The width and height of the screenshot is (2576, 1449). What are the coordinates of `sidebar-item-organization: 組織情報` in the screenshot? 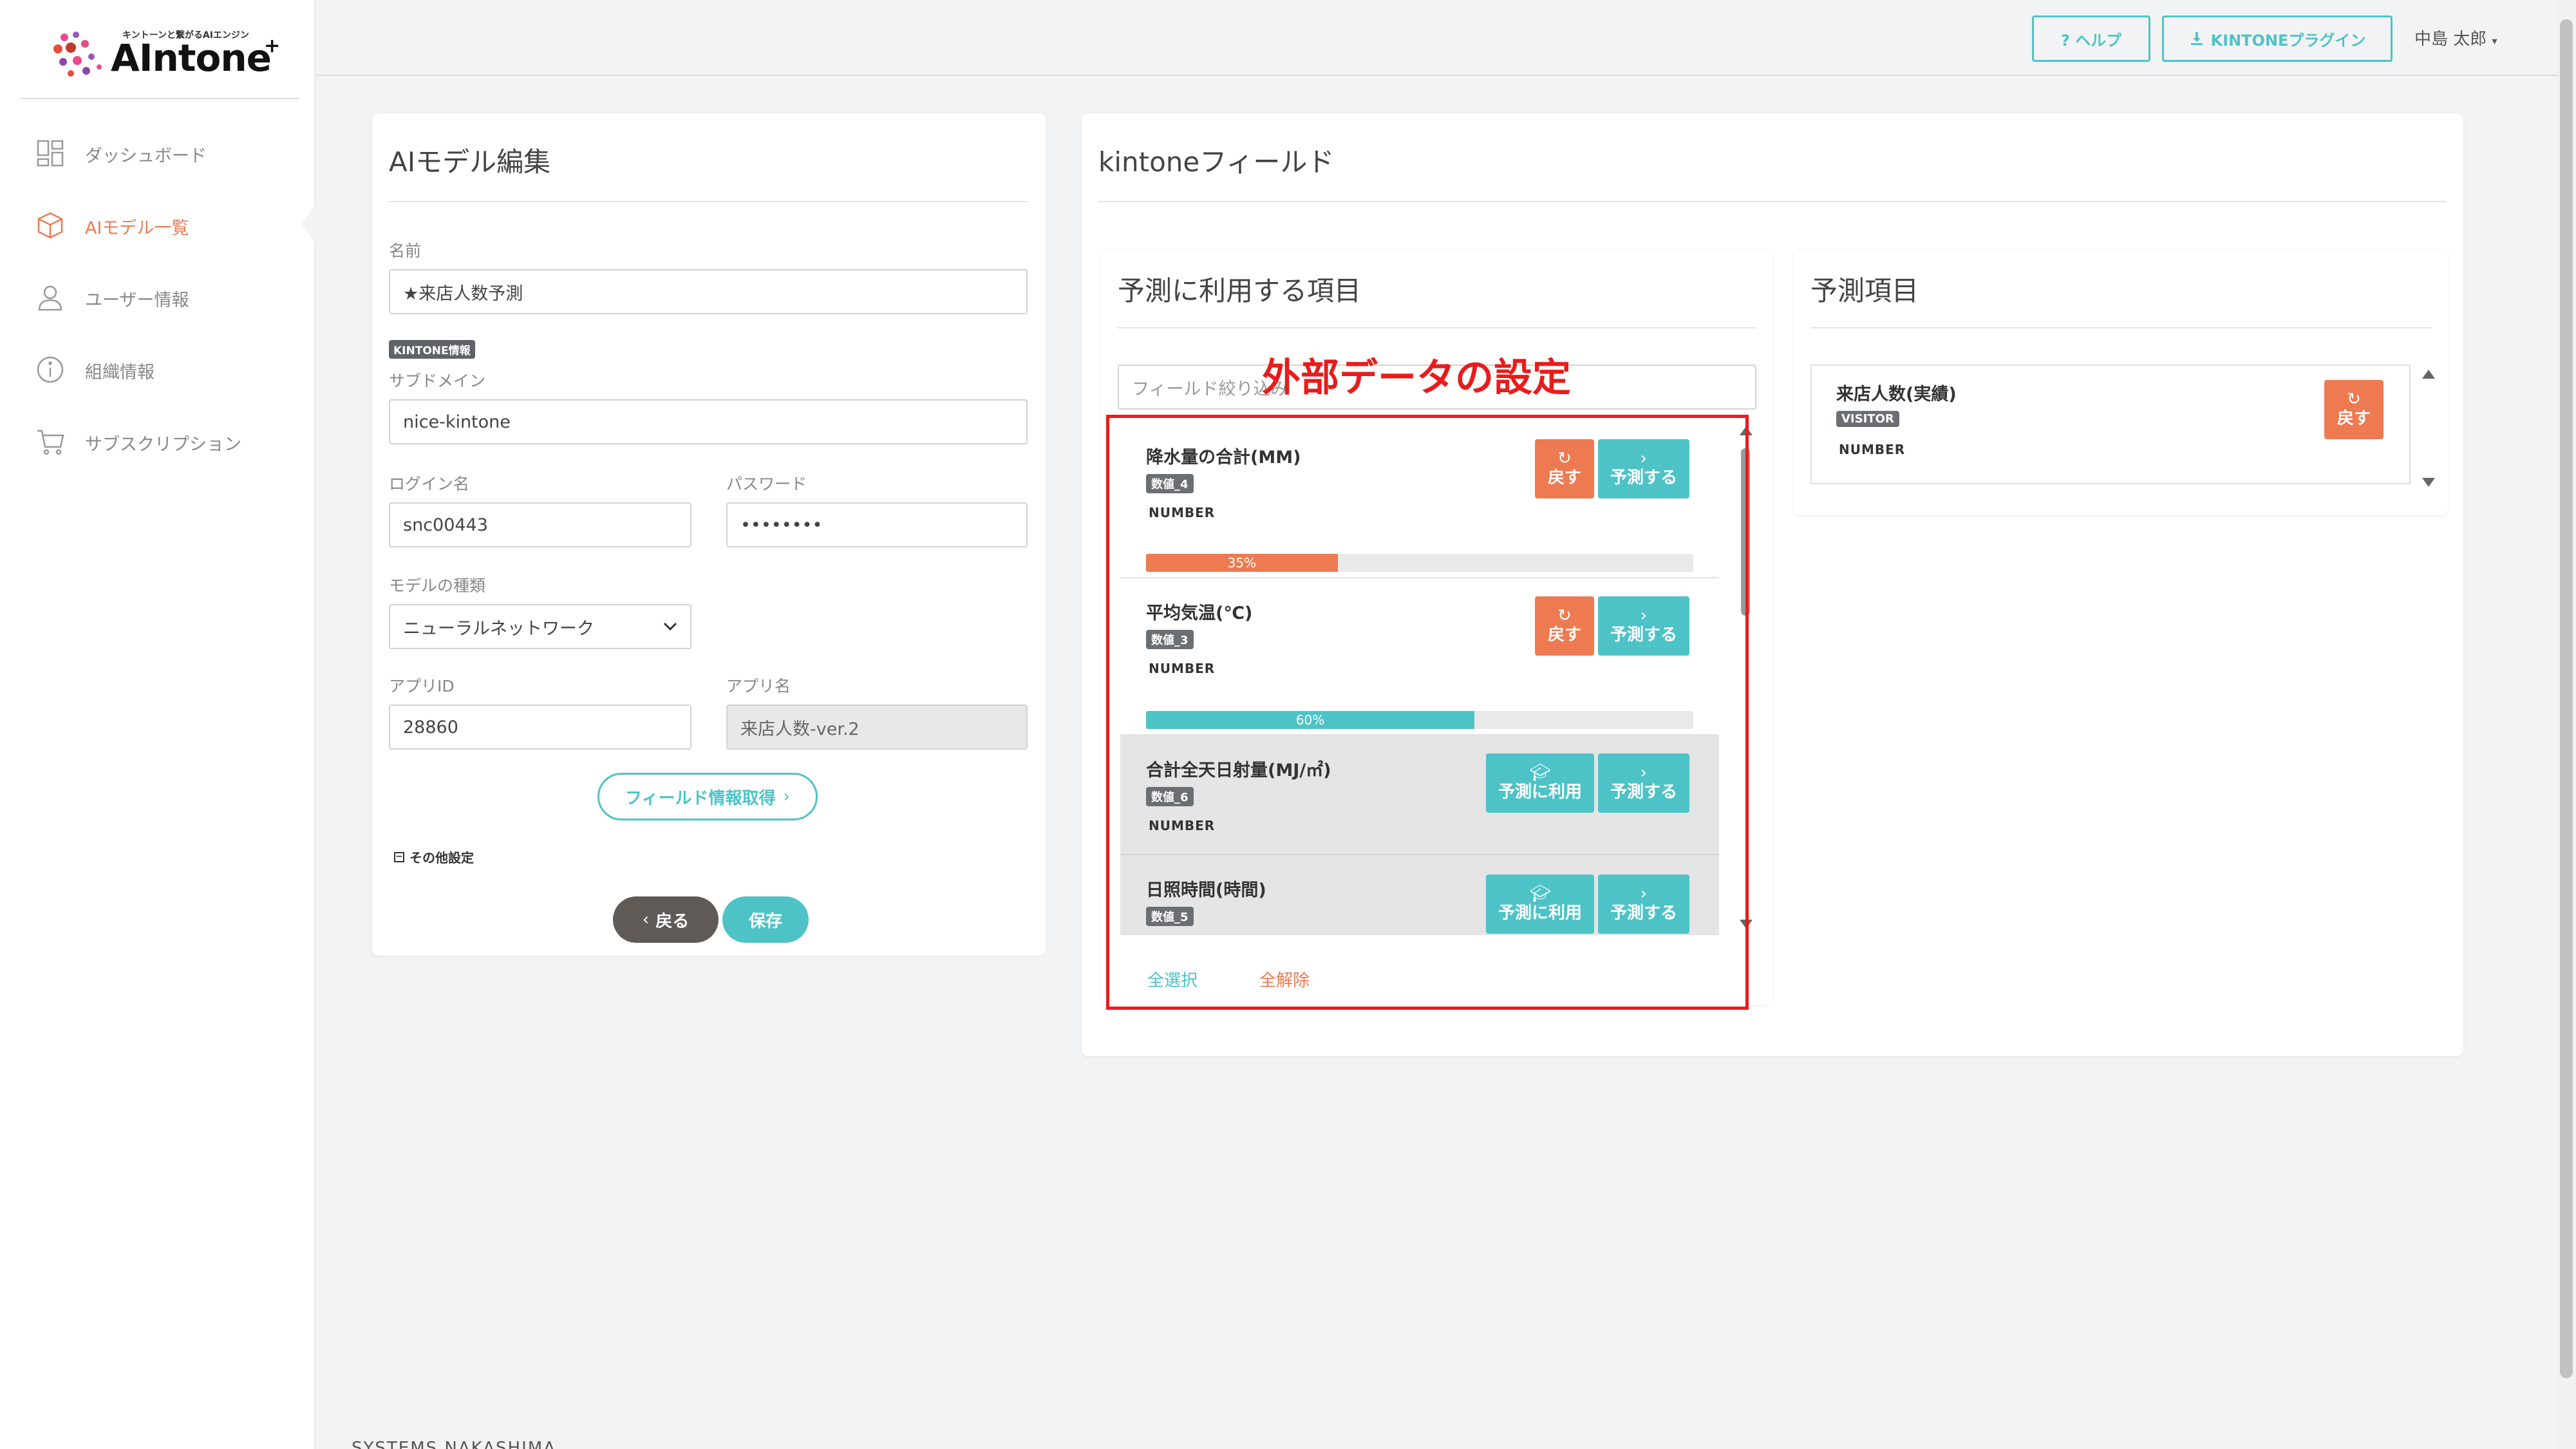 It's located at (157, 368).